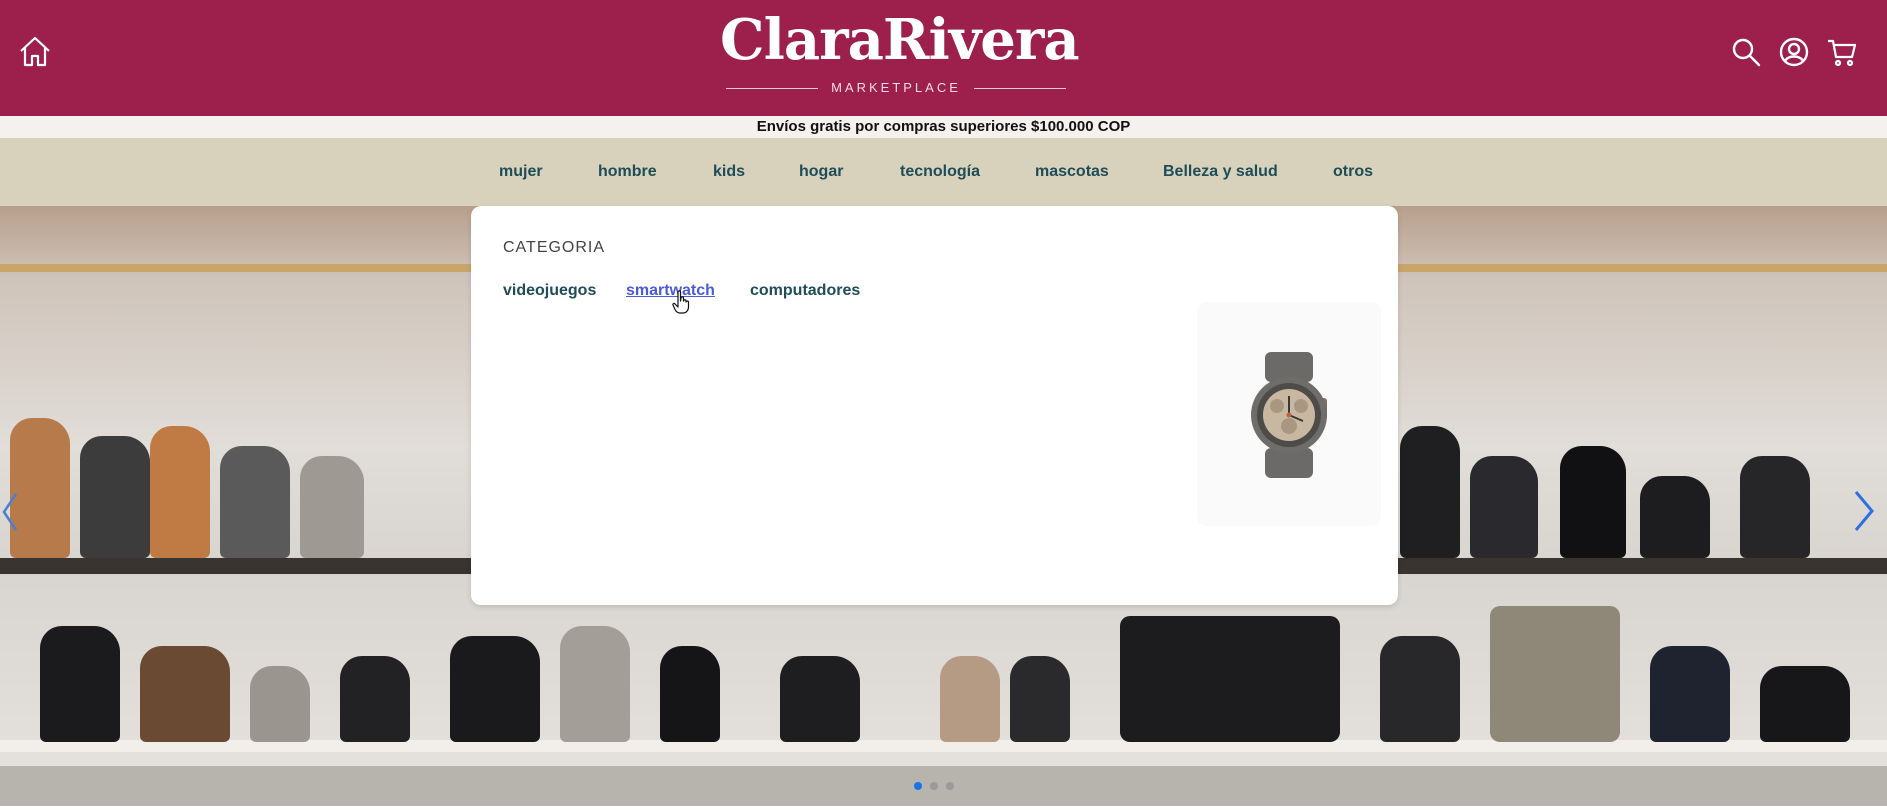 Image resolution: width=1887 pixels, height=812 pixels. What do you see at coordinates (1072, 172) in the screenshot?
I see `nav-item-mascotas: mascotas` at bounding box center [1072, 172].